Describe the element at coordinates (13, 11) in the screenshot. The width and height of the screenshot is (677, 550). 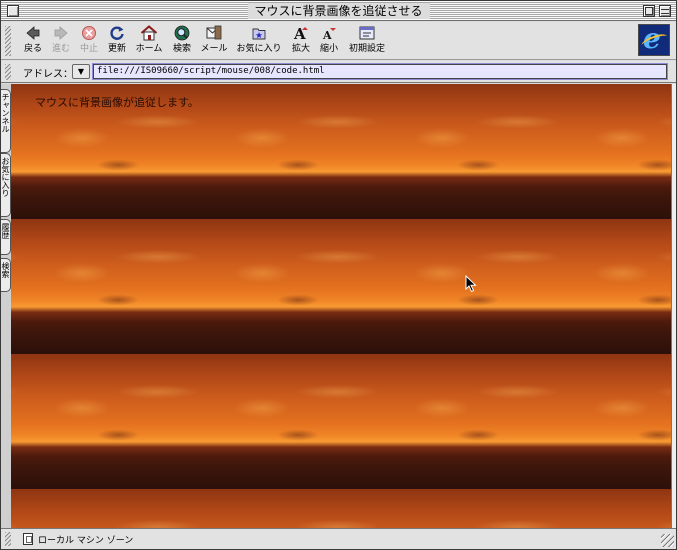
I see `close-box` at that location.